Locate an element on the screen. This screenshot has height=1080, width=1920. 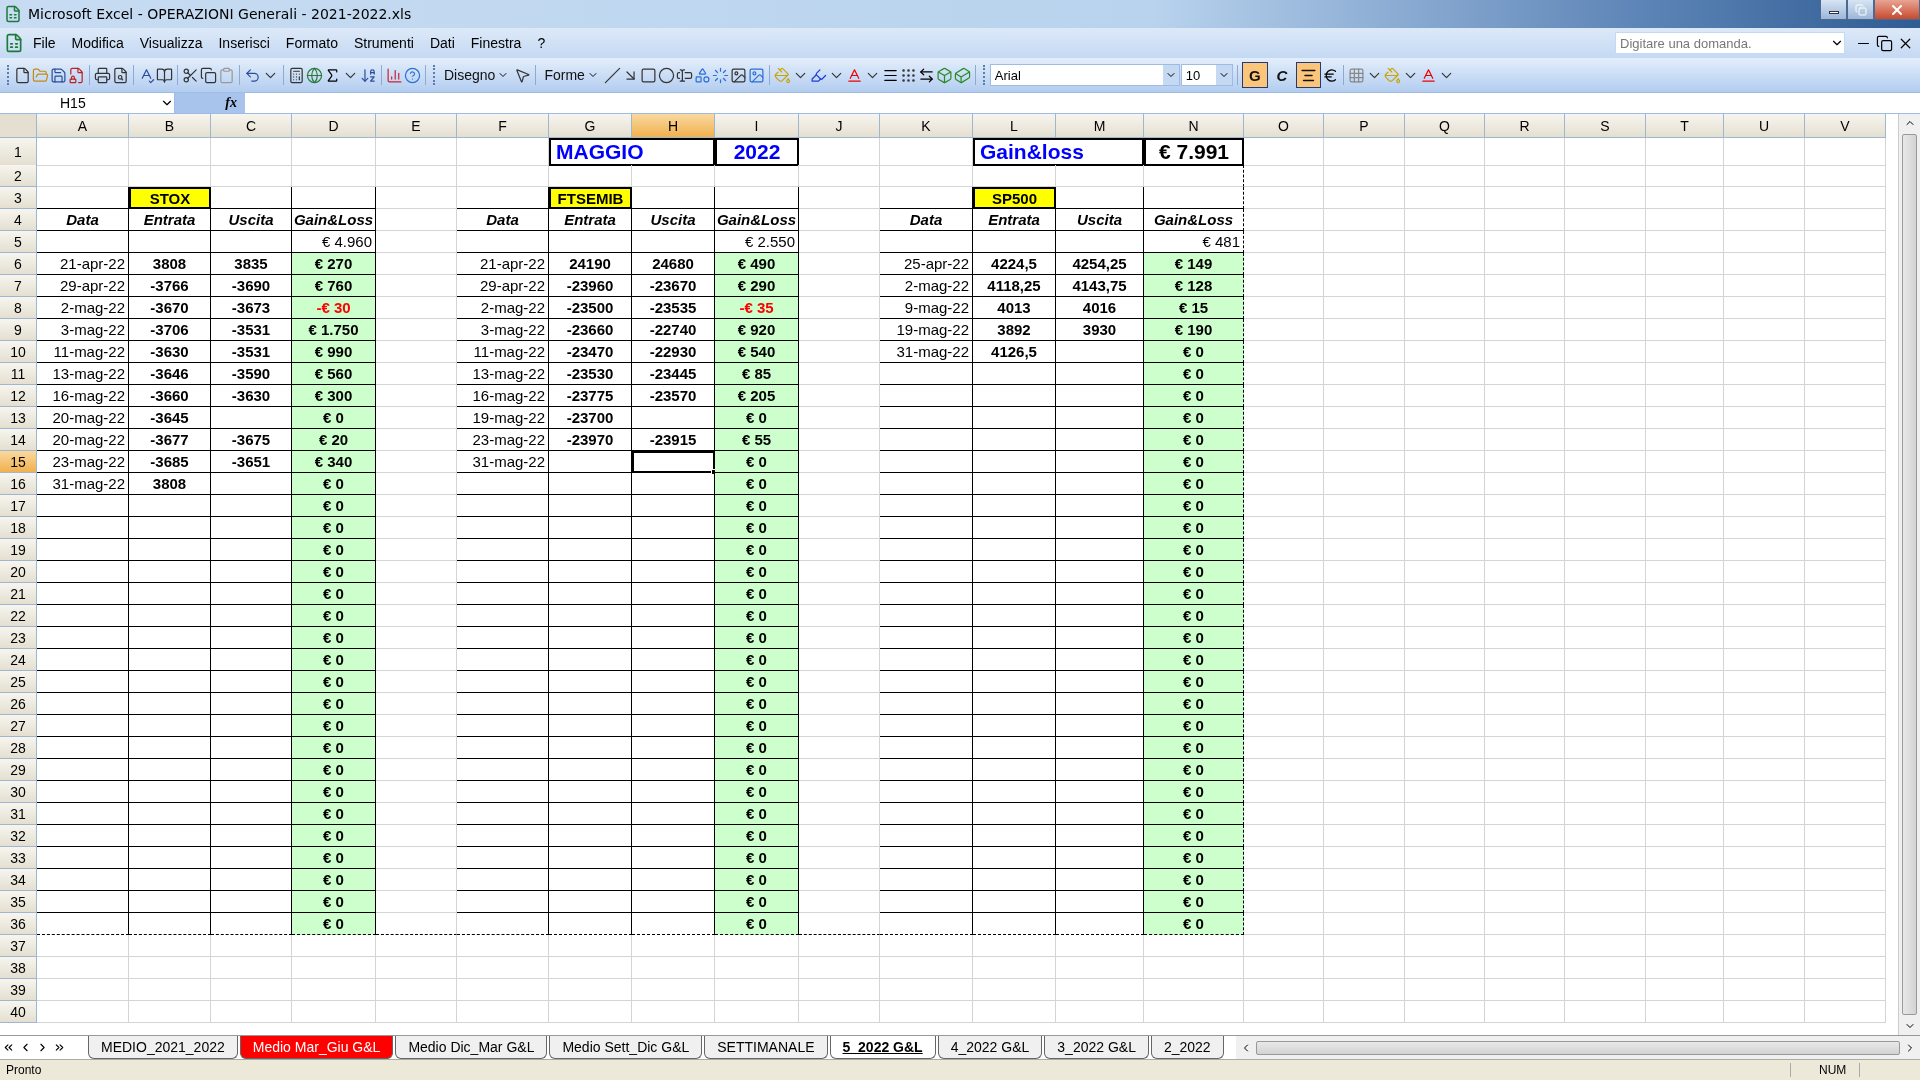
rectangle-icon is located at coordinates (648, 75).